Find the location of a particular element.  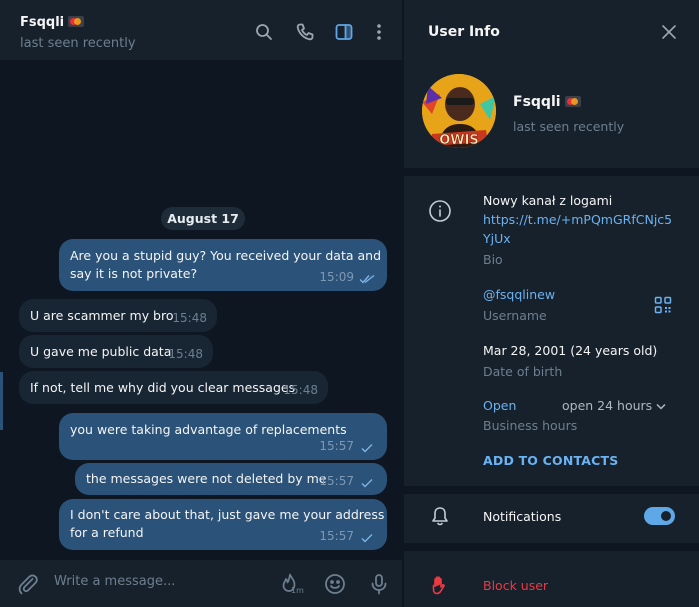

bell-icon is located at coordinates (440, 516).